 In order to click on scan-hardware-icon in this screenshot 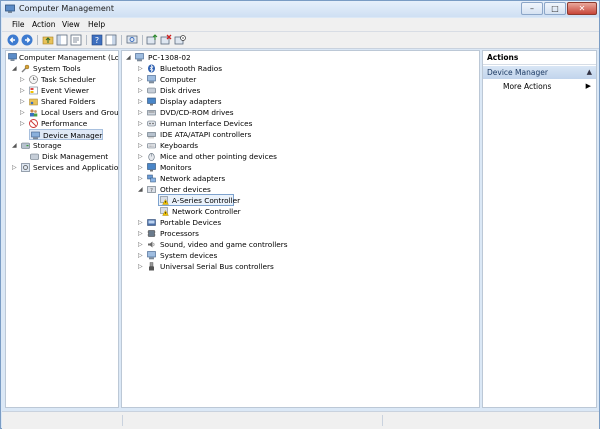, I will do `click(132, 40)`.